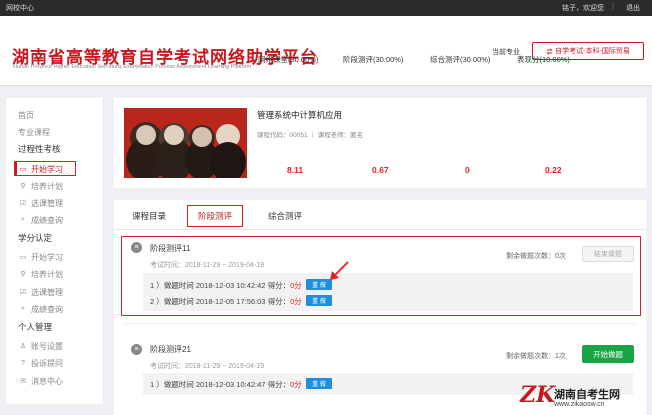  I want to click on sidebar-item-credit-start-study: ▭ 开始学习, so click(48, 257).